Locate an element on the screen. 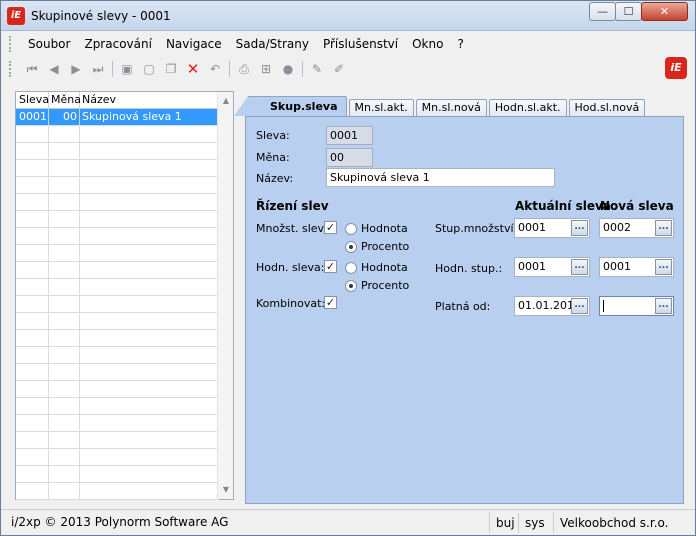  tab-mn-sl-nova: Mn.sl.nová is located at coordinates (451, 107).